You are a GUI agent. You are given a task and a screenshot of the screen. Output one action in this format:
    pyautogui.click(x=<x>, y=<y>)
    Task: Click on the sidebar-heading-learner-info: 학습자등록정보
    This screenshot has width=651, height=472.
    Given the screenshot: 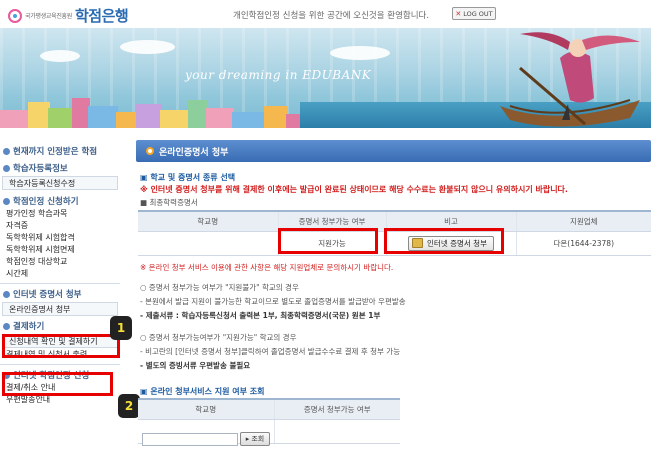 What is the action you would take?
    pyautogui.click(x=60, y=168)
    